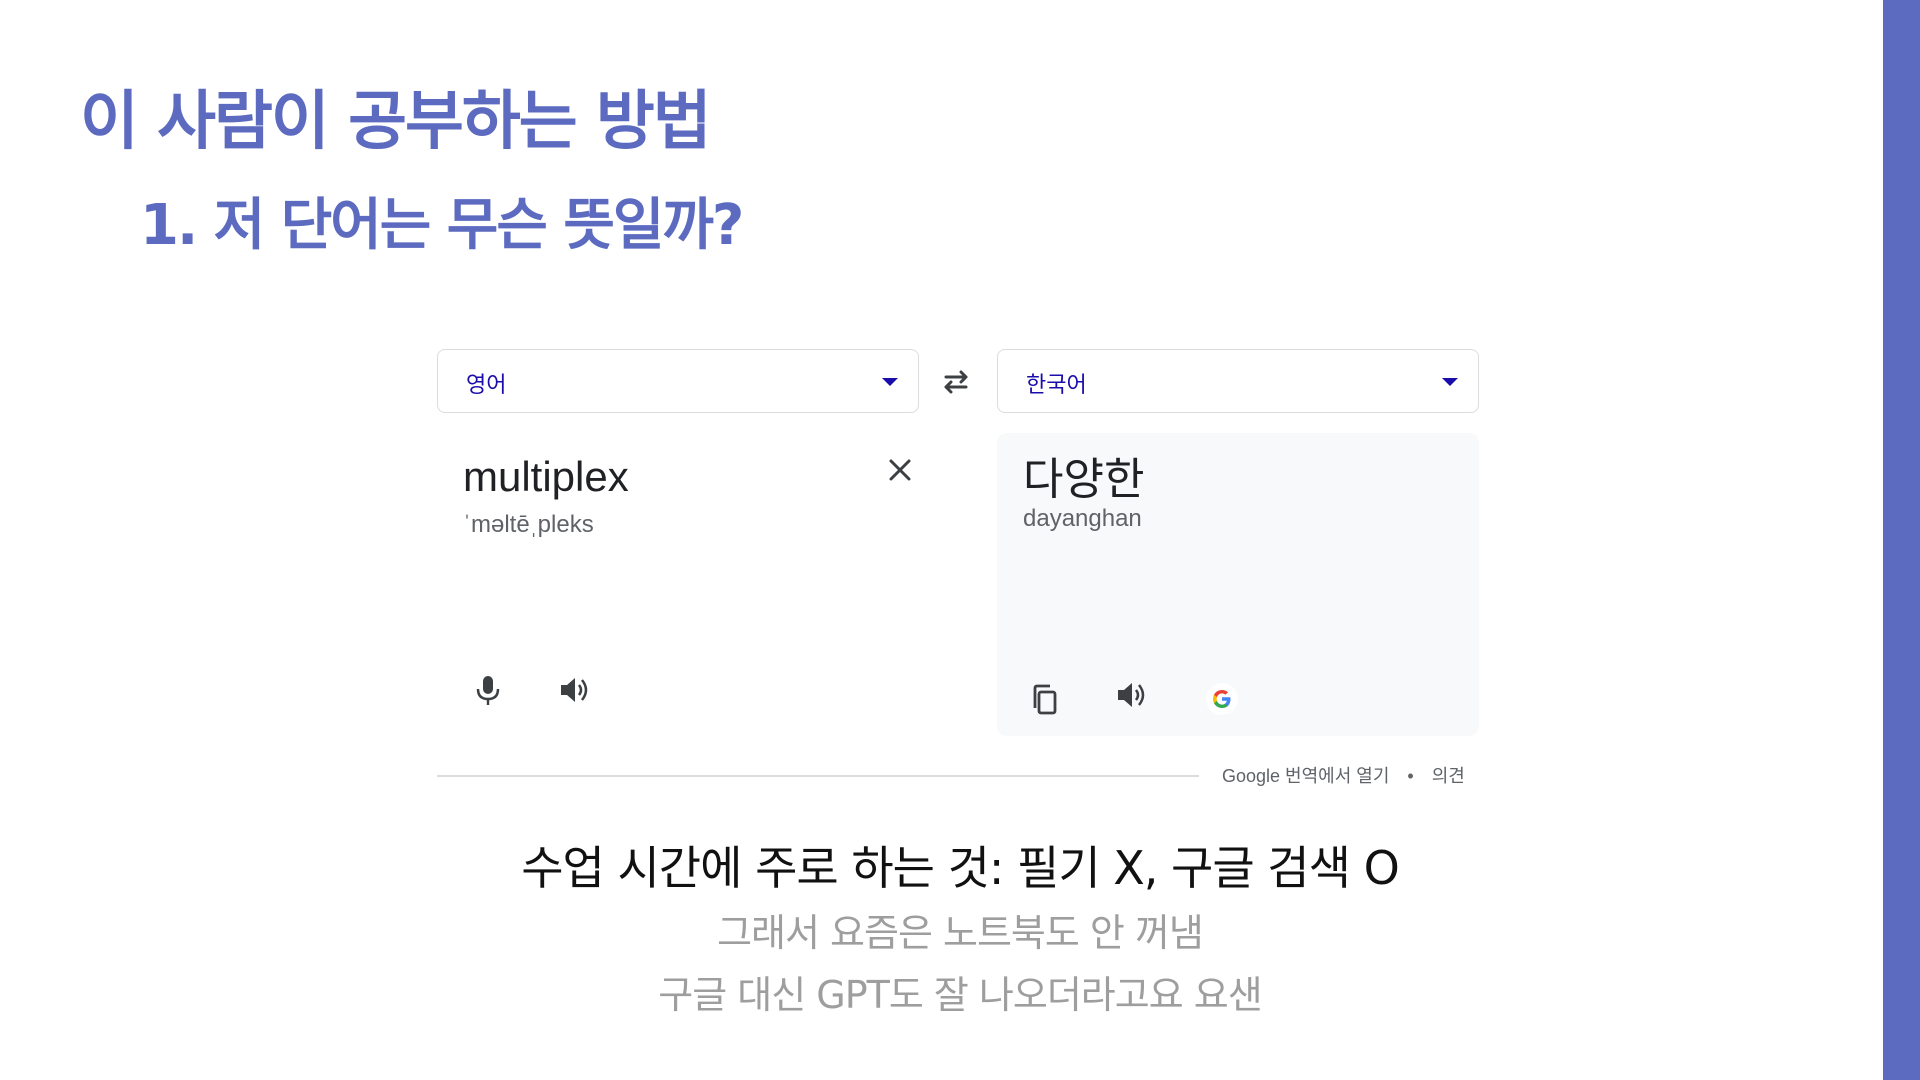  I want to click on source-language-label: 영어, so click(486, 385).